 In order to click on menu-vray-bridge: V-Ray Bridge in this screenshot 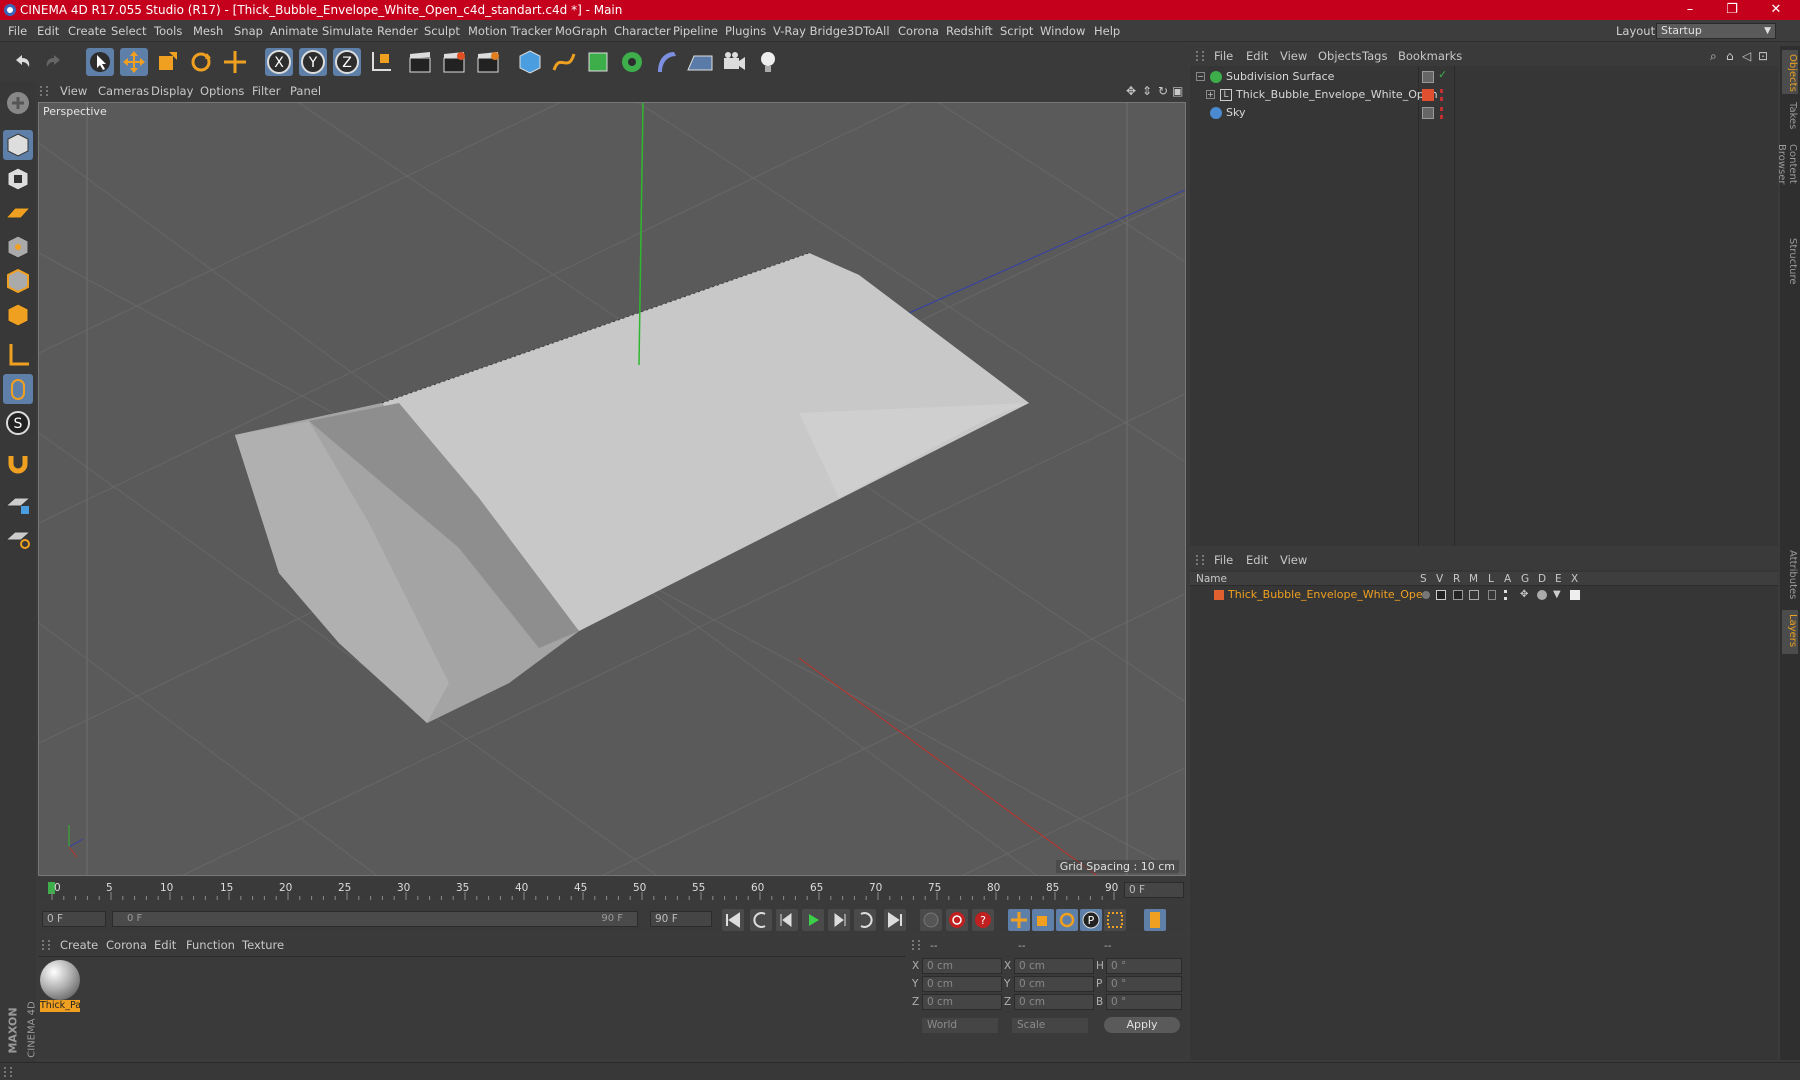, I will do `click(810, 31)`.